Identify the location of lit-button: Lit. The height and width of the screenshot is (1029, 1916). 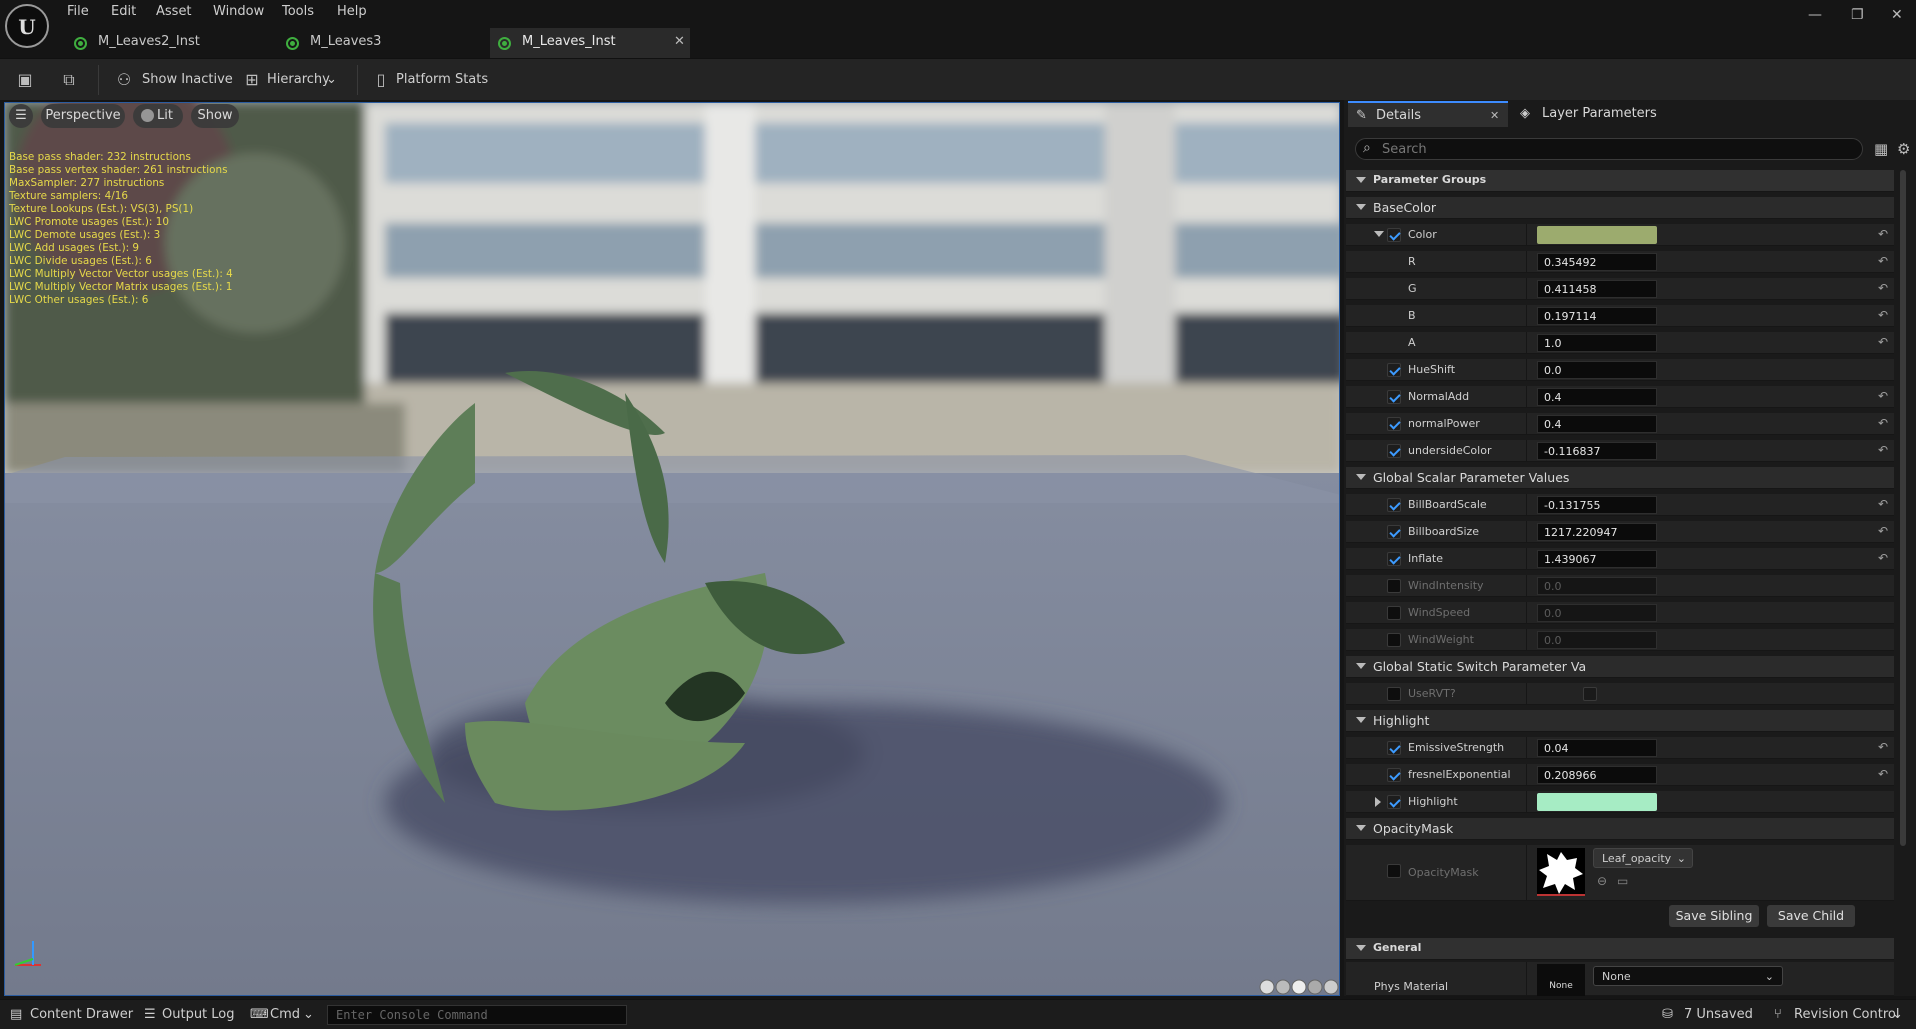
(158, 116).